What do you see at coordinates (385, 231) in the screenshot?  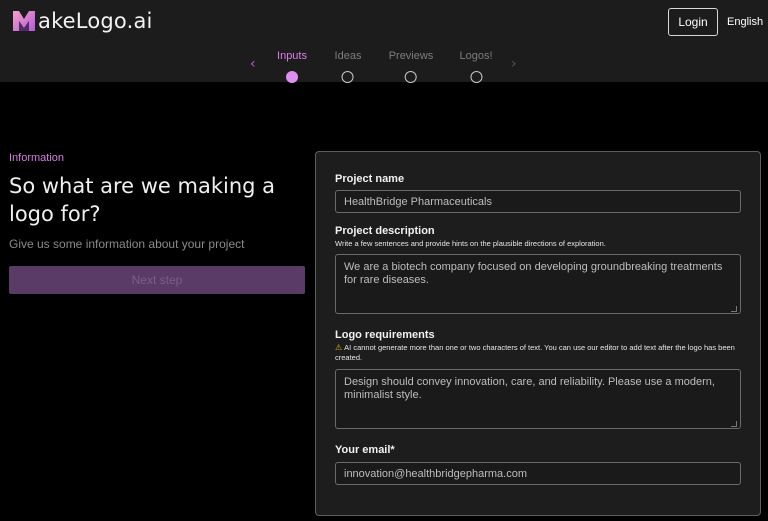 I see `project-description-label: Project description` at bounding box center [385, 231].